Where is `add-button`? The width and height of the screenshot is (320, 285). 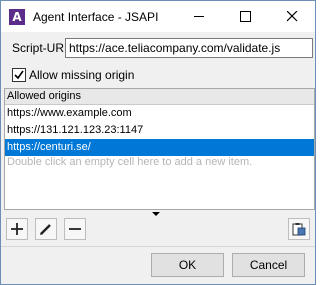
add-button is located at coordinates (17, 229).